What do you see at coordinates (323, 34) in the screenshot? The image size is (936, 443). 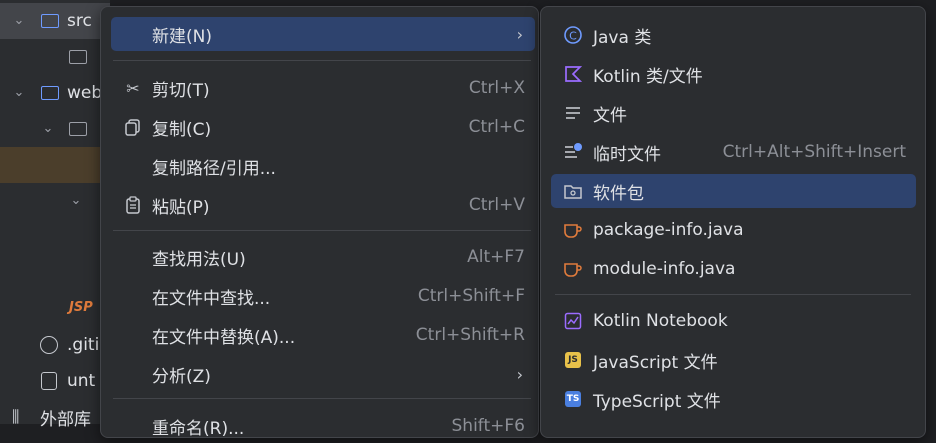 I see `menu-item-new: 新建(N) ›` at bounding box center [323, 34].